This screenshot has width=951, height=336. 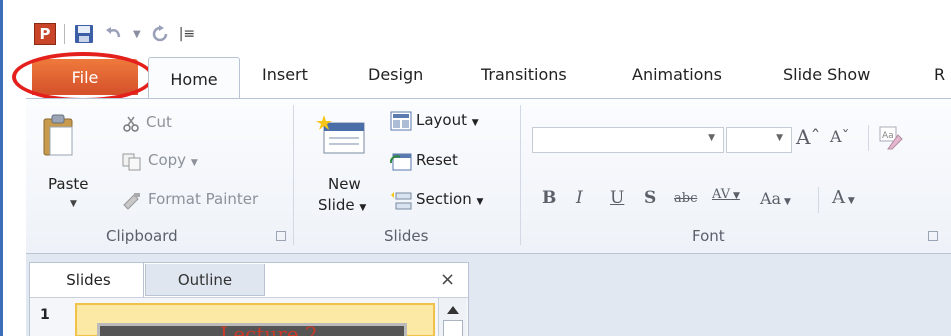 What do you see at coordinates (401, 123) in the screenshot?
I see `layout-icon` at bounding box center [401, 123].